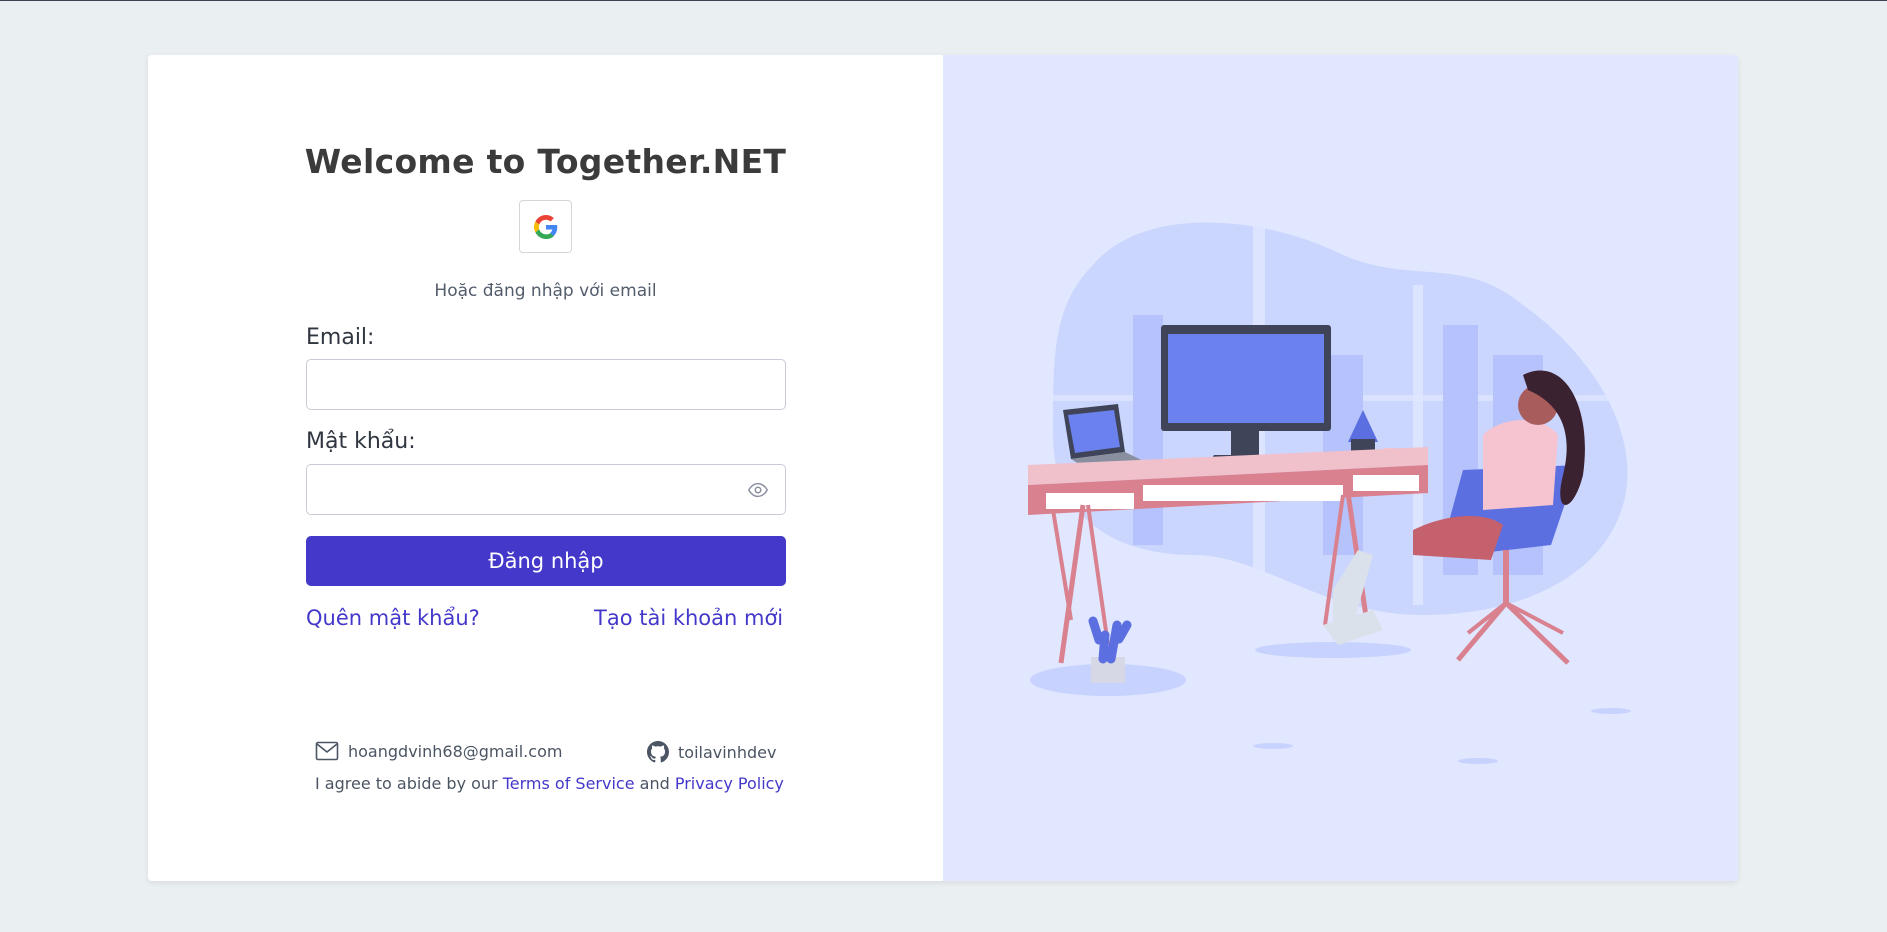  Describe the element at coordinates (455, 751) in the screenshot. I see `contact-email-text: hoangdvinh68@gmail.com` at that location.